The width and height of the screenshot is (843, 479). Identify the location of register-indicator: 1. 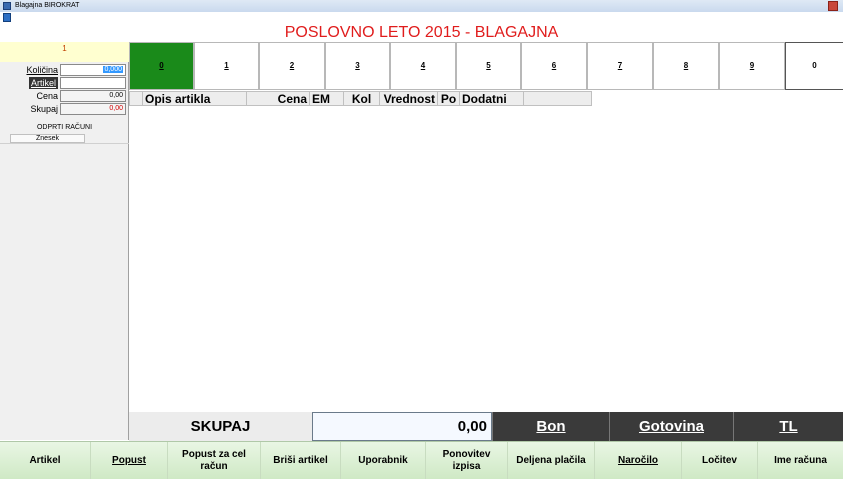
(64, 52).